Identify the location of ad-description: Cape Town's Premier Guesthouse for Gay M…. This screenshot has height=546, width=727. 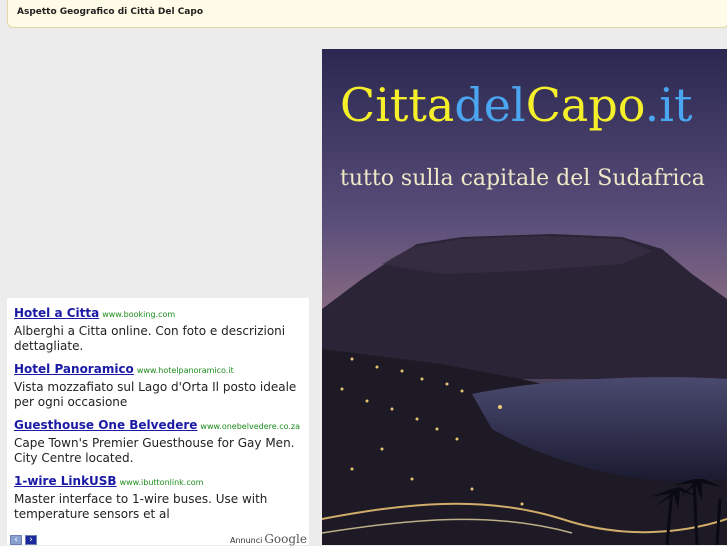
(154, 450).